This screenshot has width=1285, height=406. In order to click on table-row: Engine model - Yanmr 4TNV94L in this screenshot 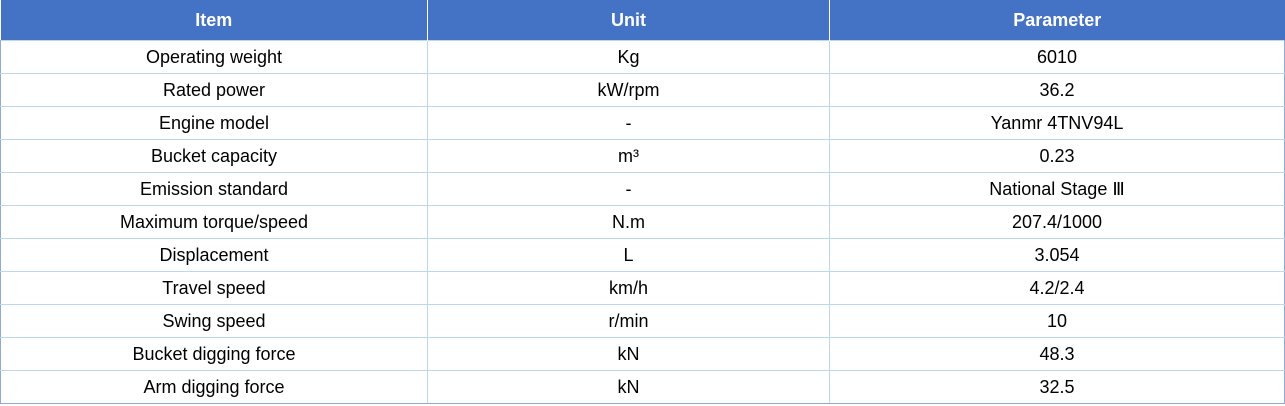, I will do `click(642, 123)`.